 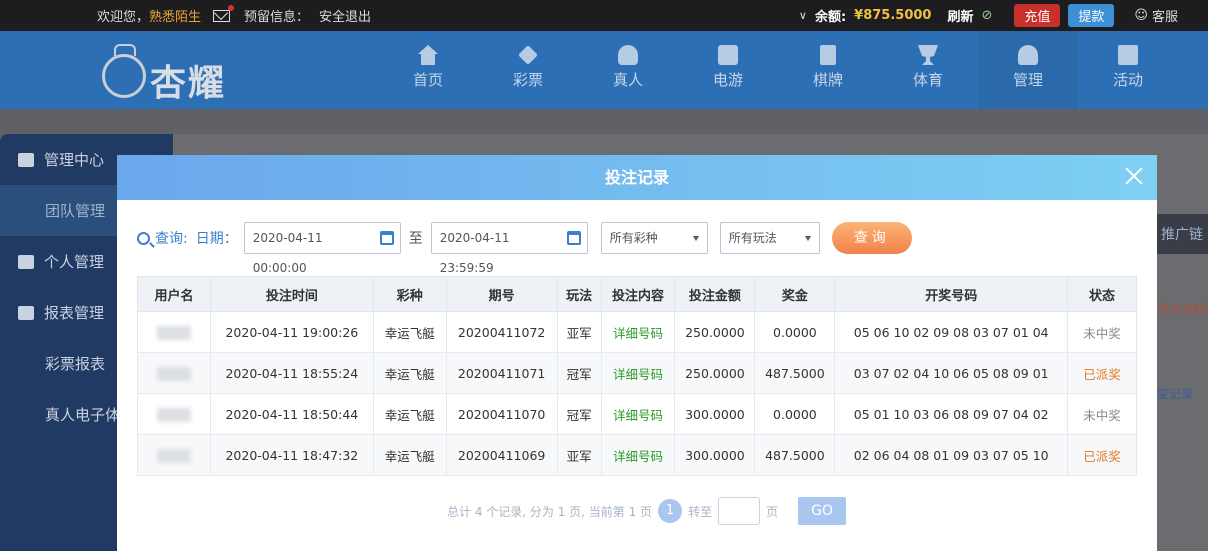 I want to click on end-date-input: 2020-04-11 23:59:59, so click(x=509, y=248).